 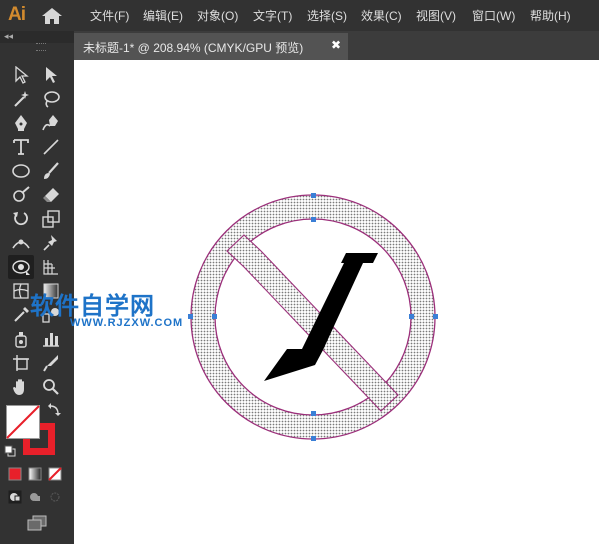 I want to click on draw-inside-icon, so click(x=55, y=497).